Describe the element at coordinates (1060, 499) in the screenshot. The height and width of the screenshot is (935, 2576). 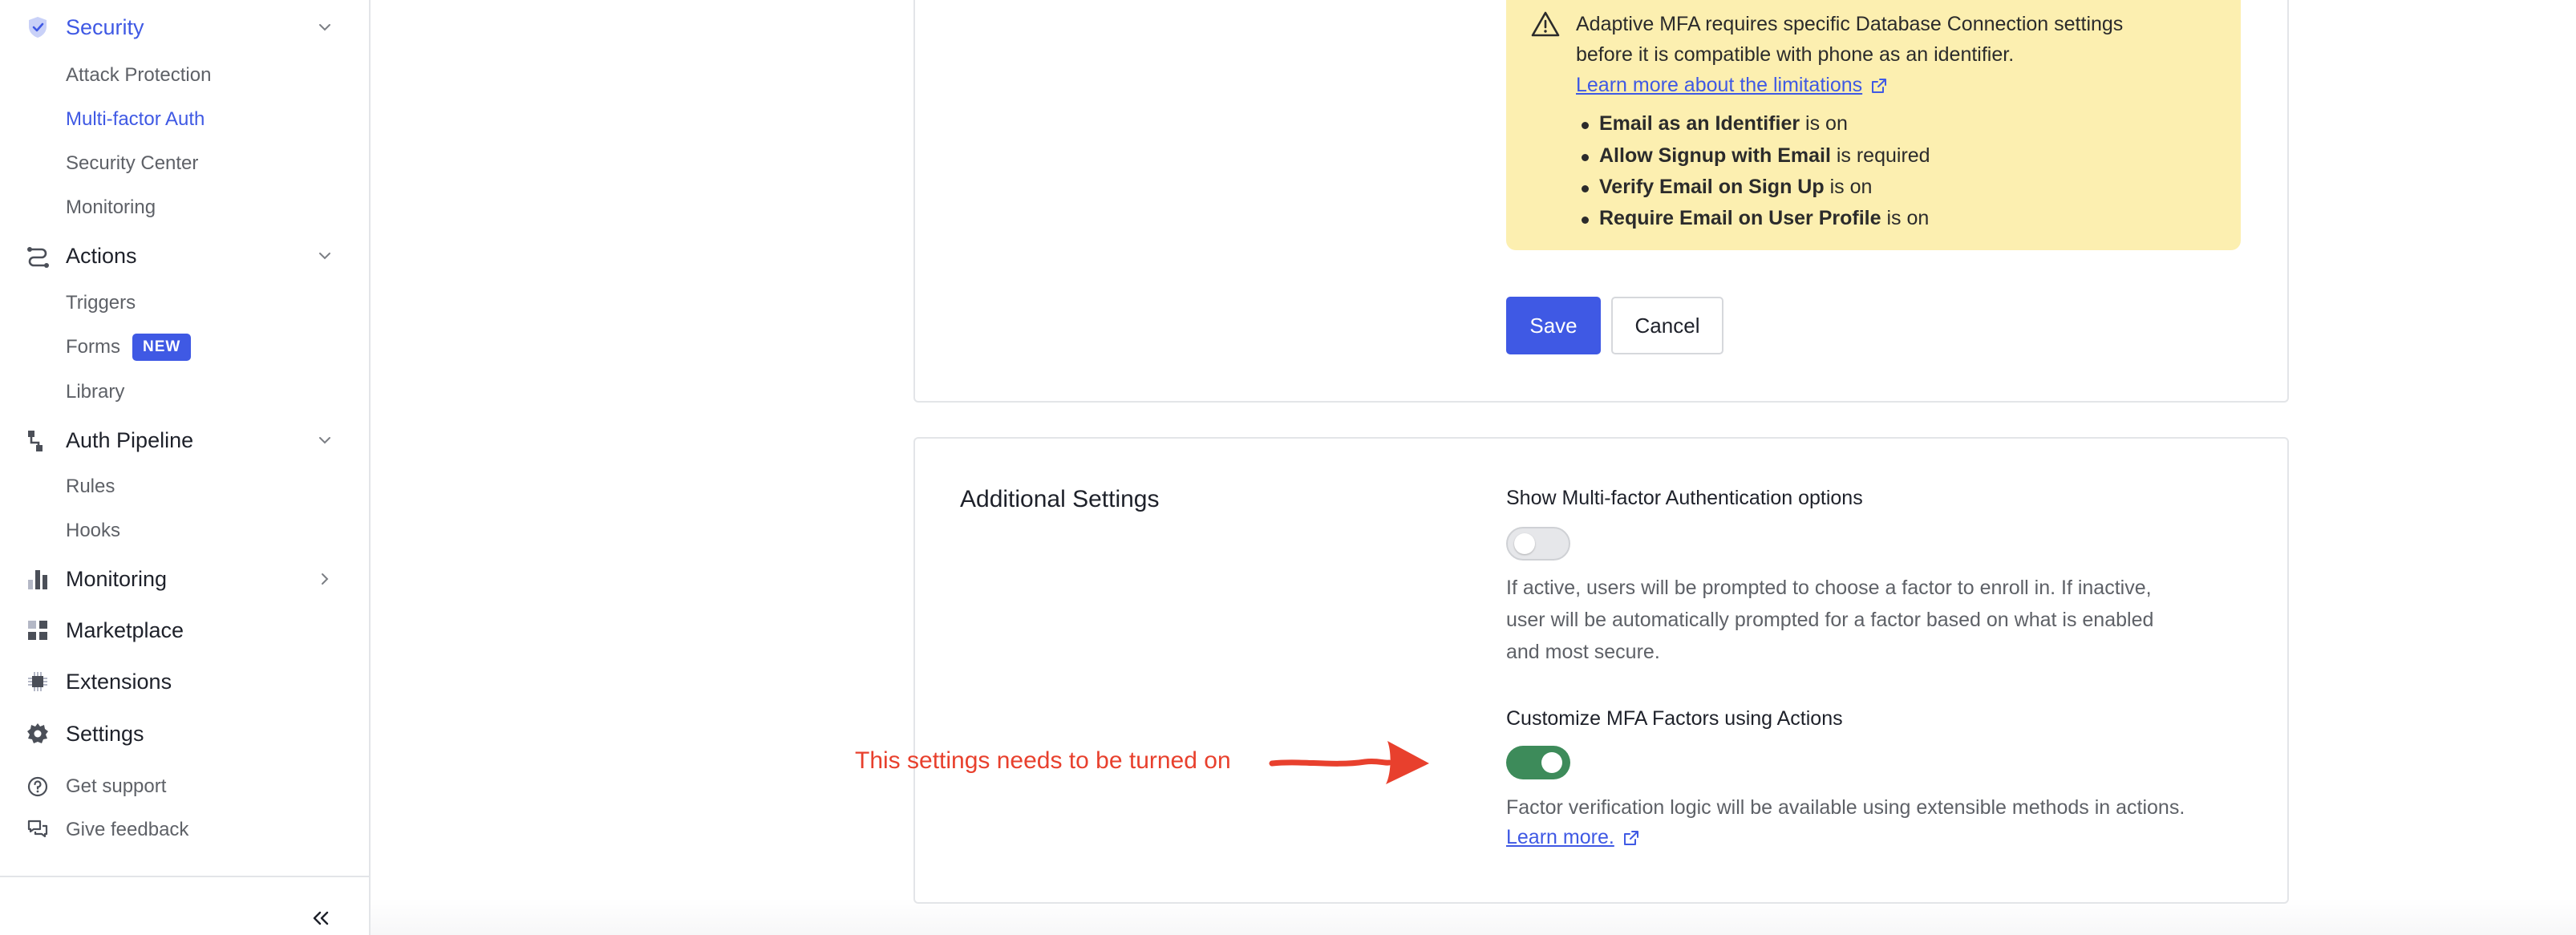
I see `additional-settings-title: Additional Settings` at that location.